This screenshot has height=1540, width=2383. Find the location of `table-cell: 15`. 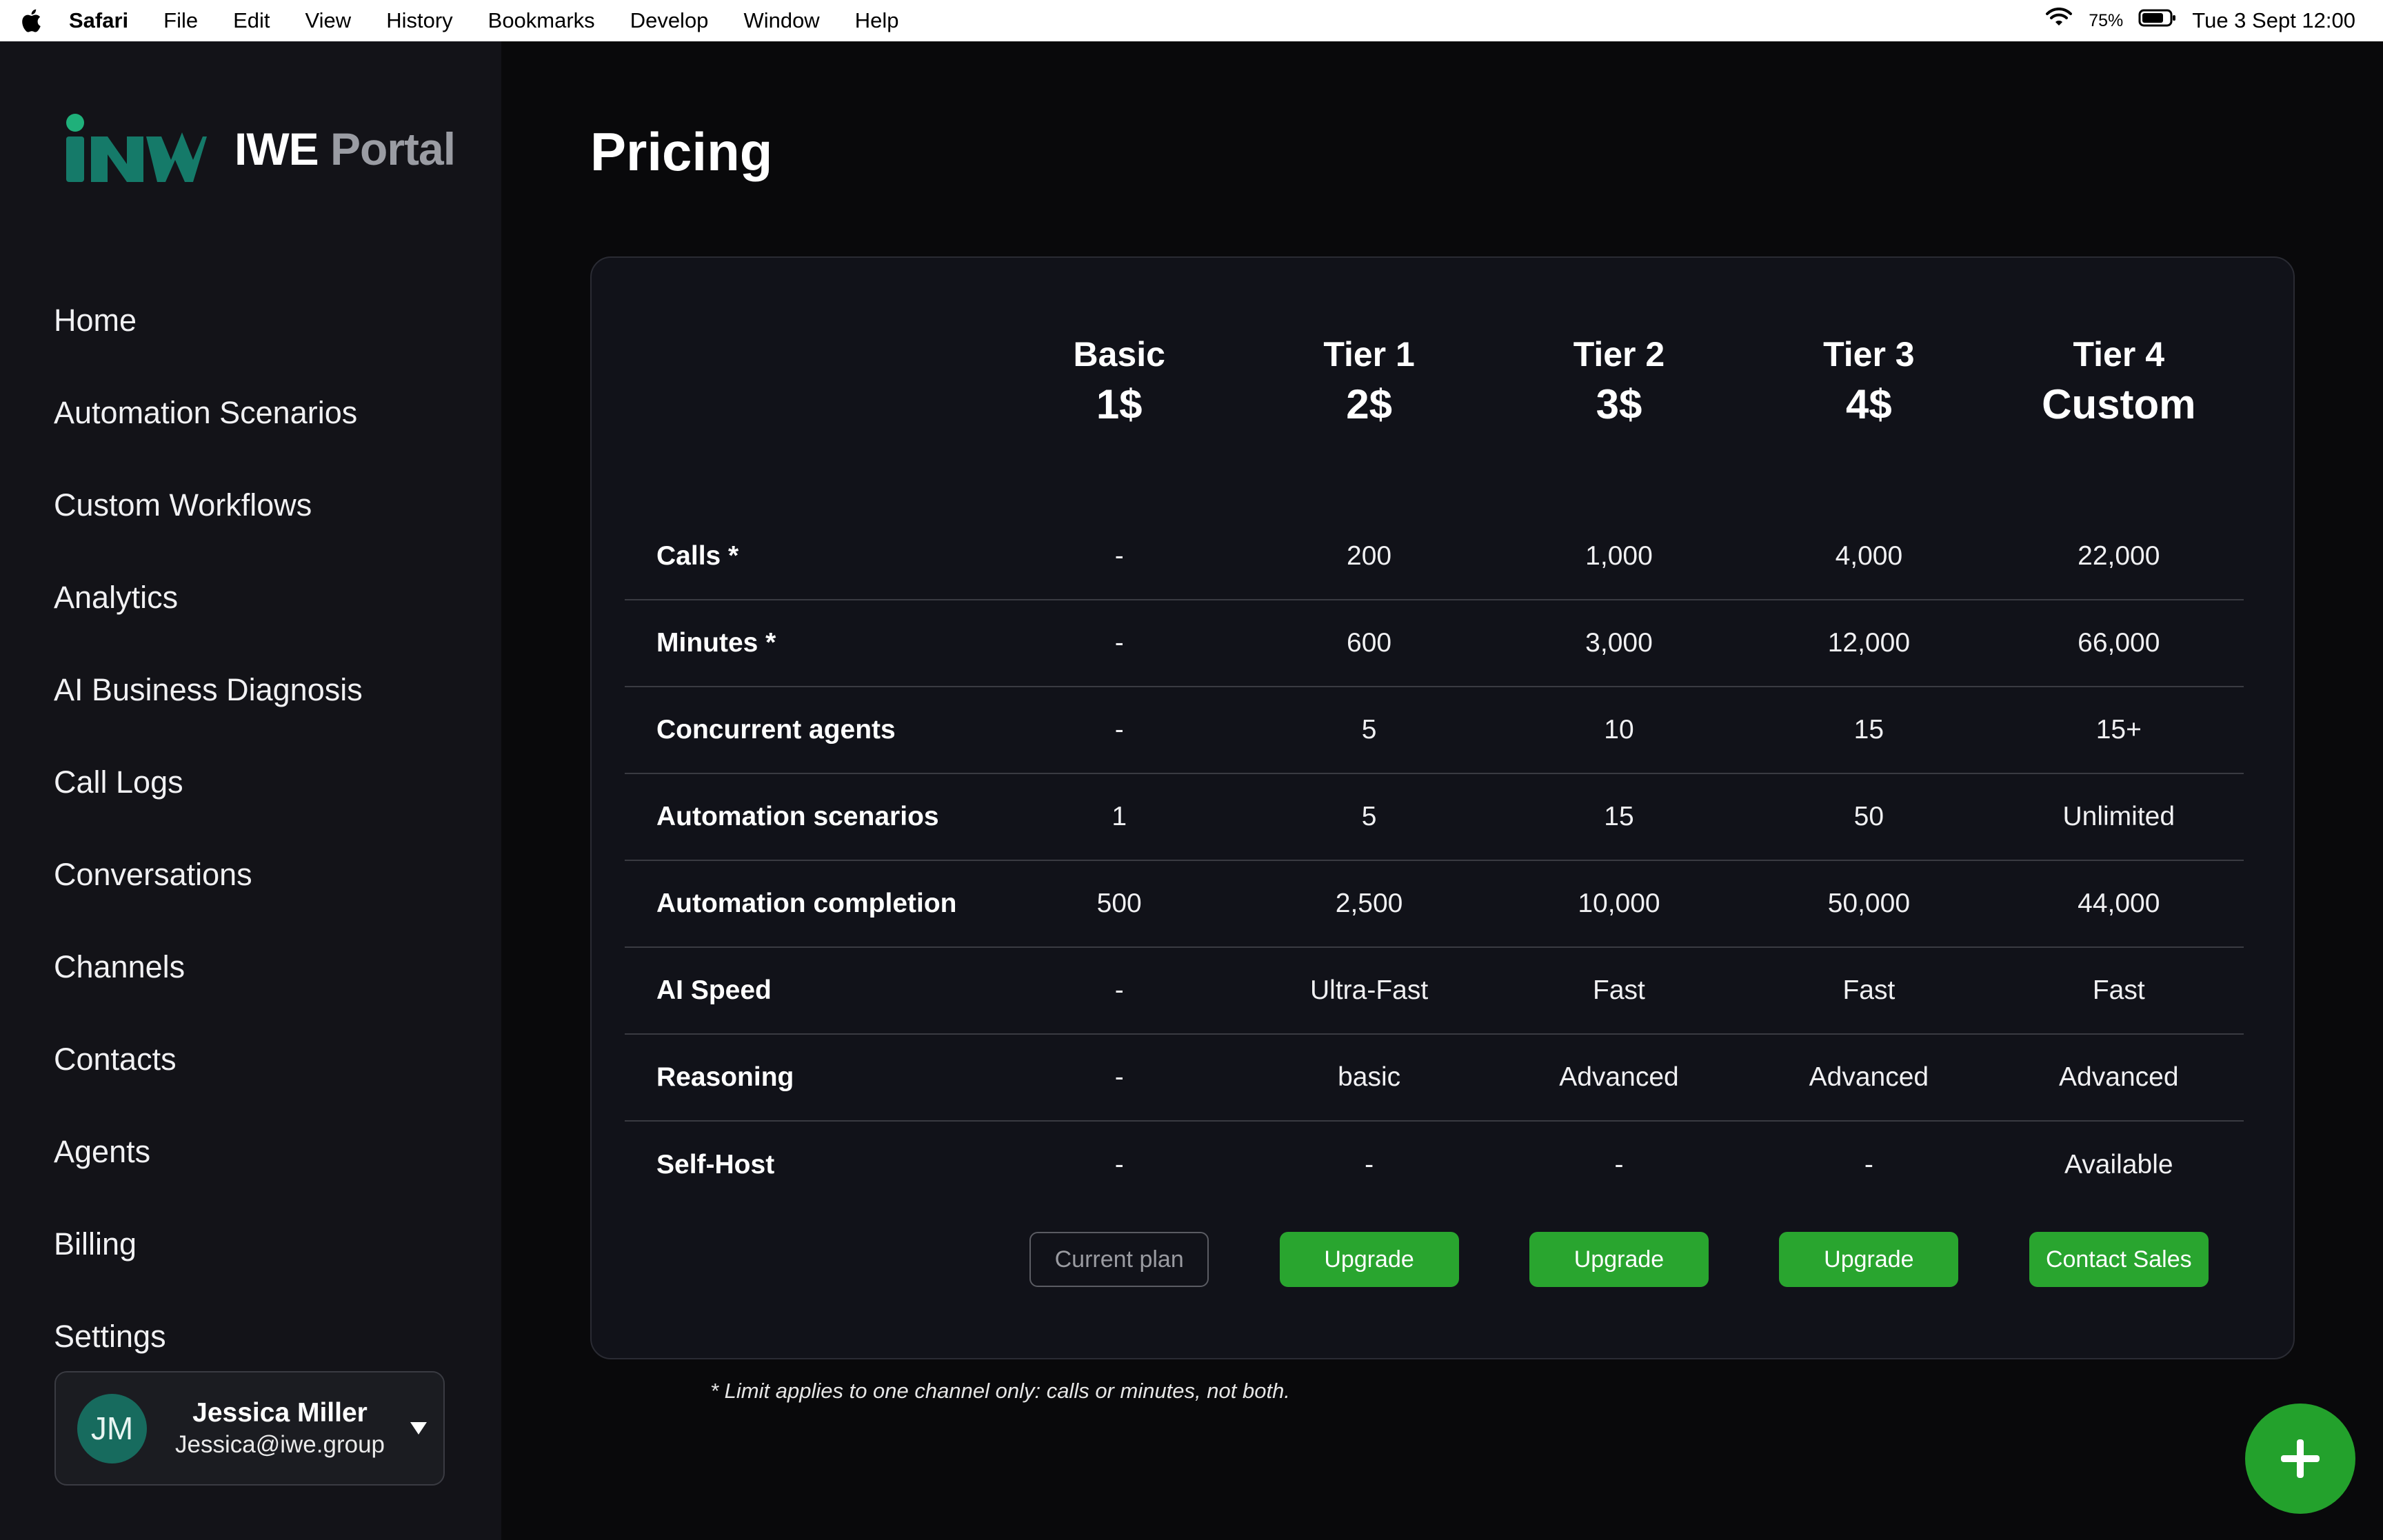

table-cell: 15 is located at coordinates (1619, 817).